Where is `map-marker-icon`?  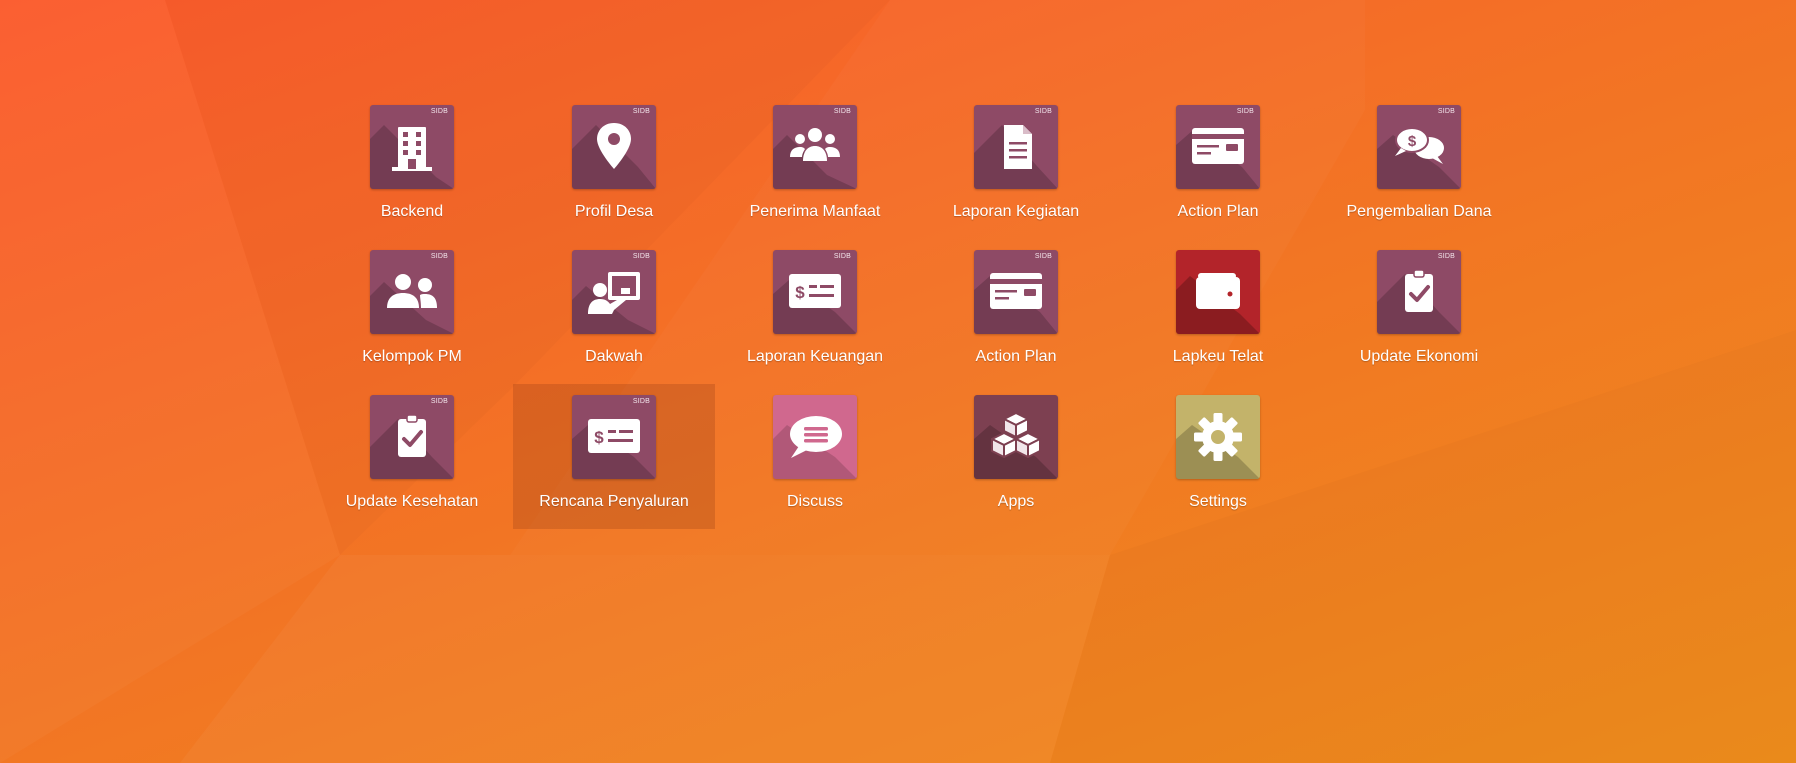
map-marker-icon is located at coordinates (614, 146).